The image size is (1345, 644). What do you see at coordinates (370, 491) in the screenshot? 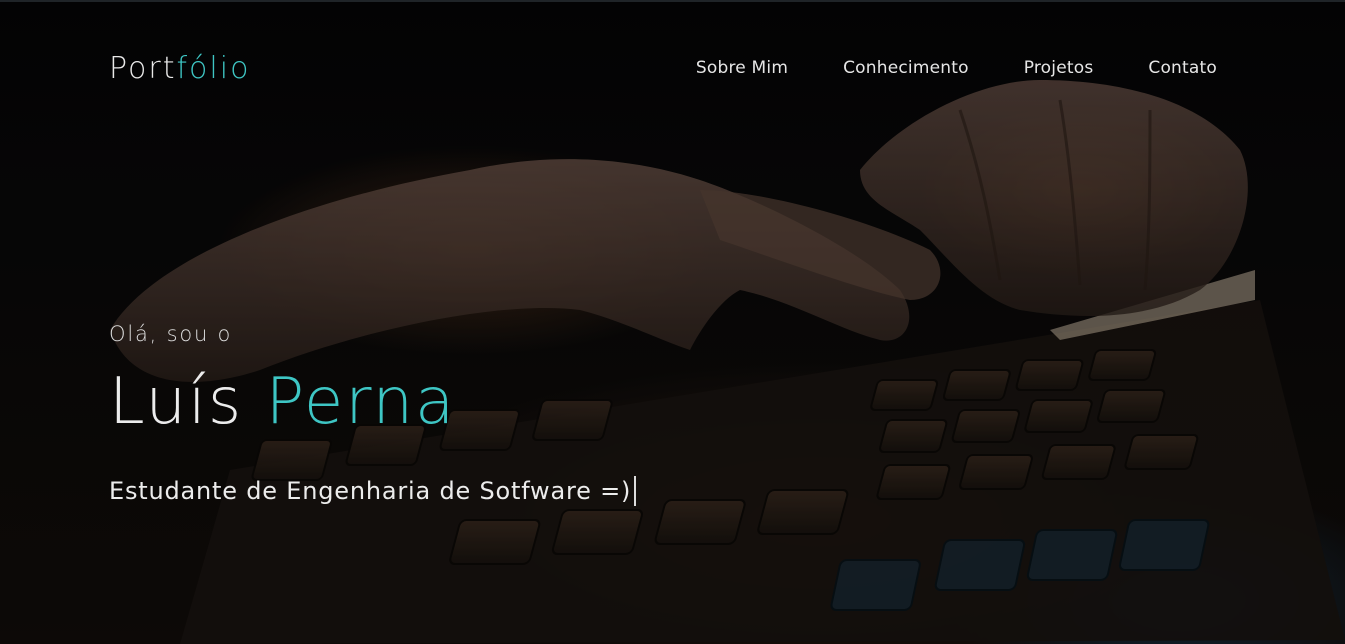
I see `subtitle-text: Estudante de Engenharia de Sotfware =)` at bounding box center [370, 491].